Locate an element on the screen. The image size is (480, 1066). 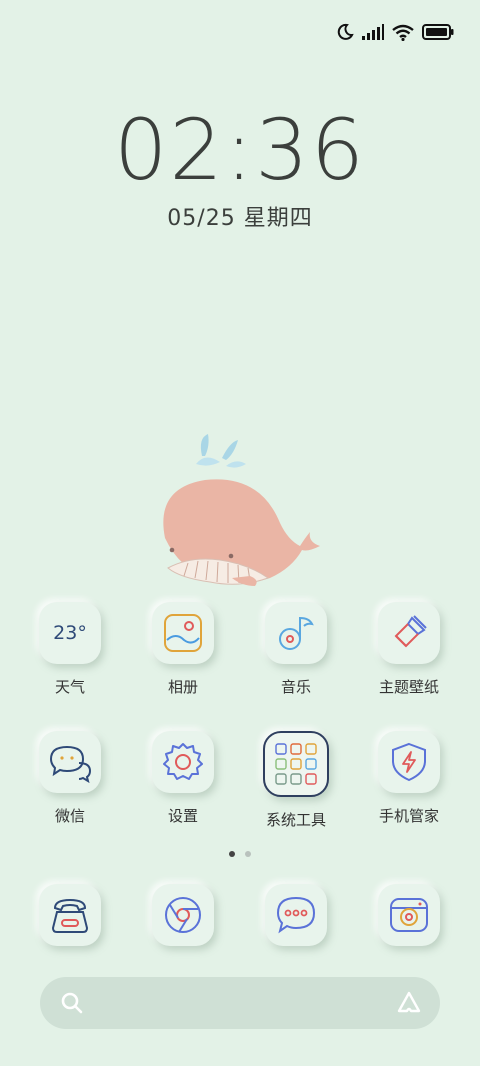
app-tile: 23° is located at coordinates (70, 633).